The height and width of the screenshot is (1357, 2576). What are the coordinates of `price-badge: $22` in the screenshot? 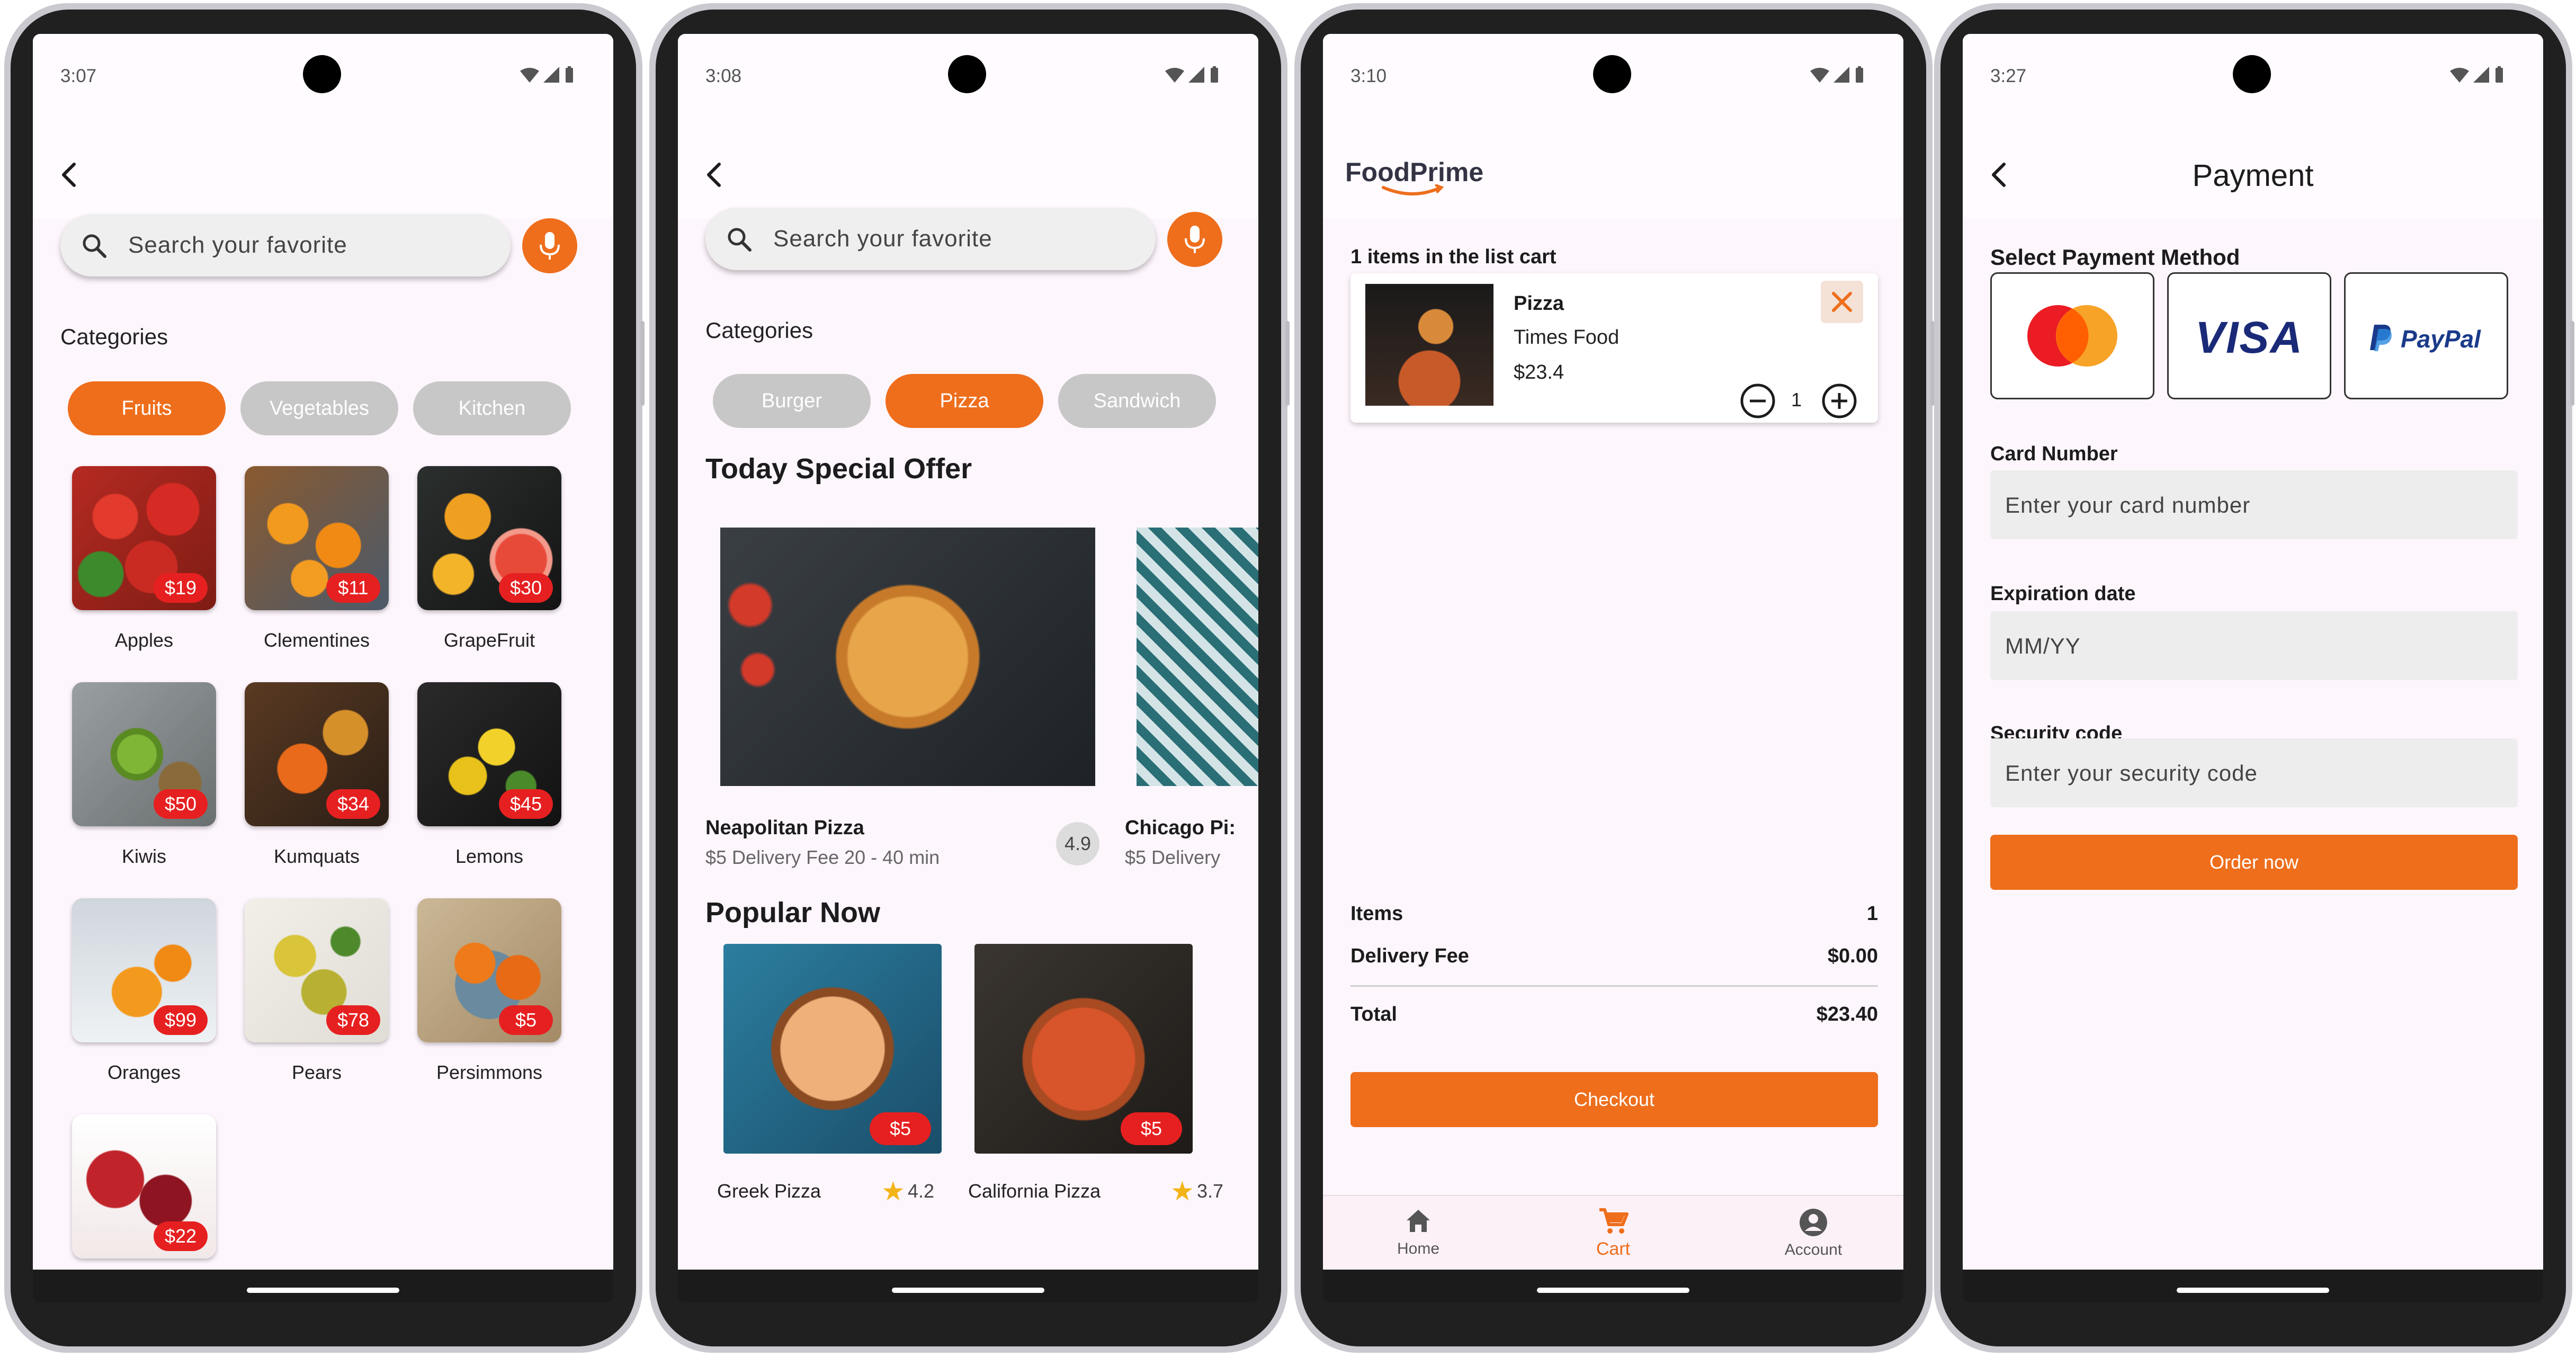 It's located at (181, 1236).